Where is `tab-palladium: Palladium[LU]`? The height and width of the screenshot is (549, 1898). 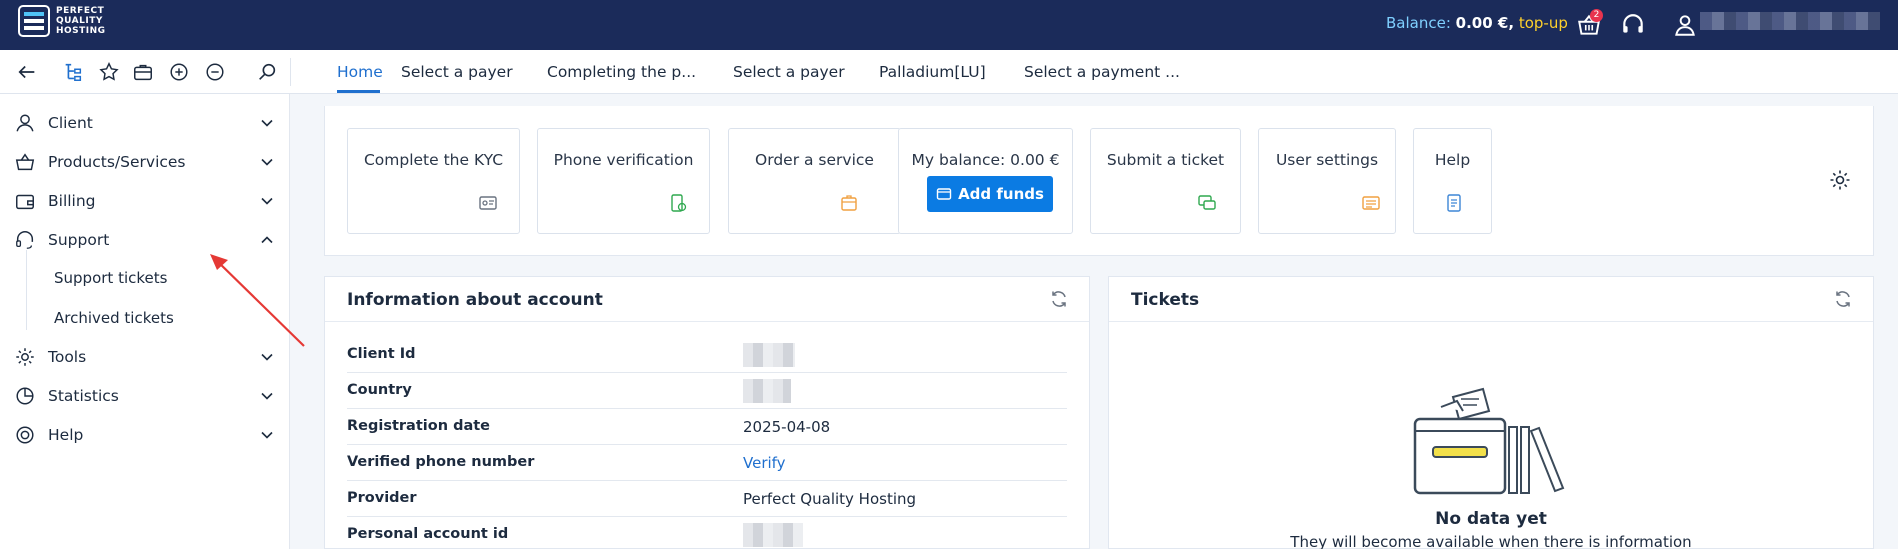 tab-palladium: Palladium[LU] is located at coordinates (932, 72).